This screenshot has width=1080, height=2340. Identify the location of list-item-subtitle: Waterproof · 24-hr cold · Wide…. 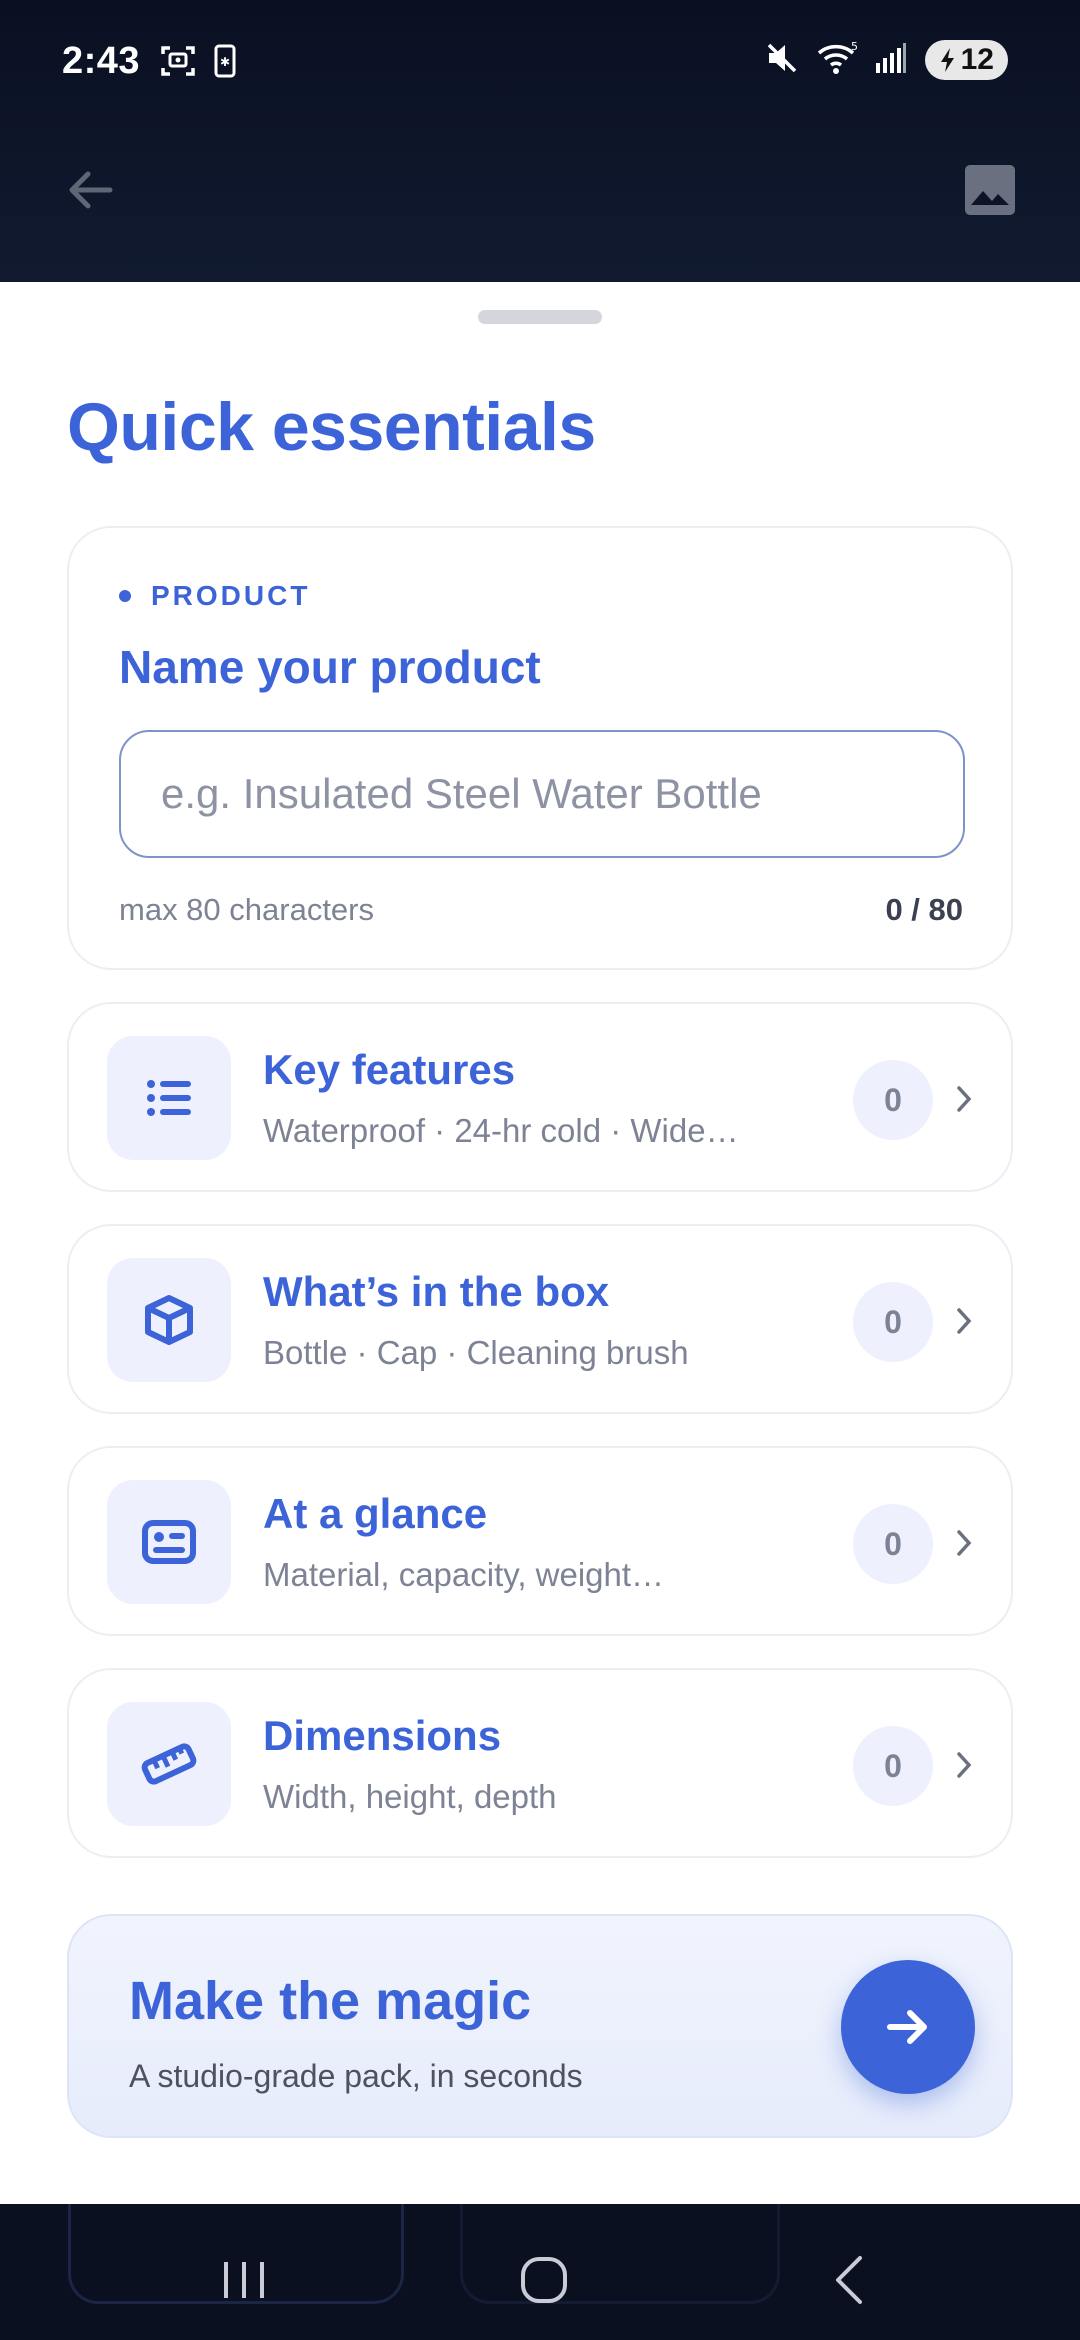
(501, 1130).